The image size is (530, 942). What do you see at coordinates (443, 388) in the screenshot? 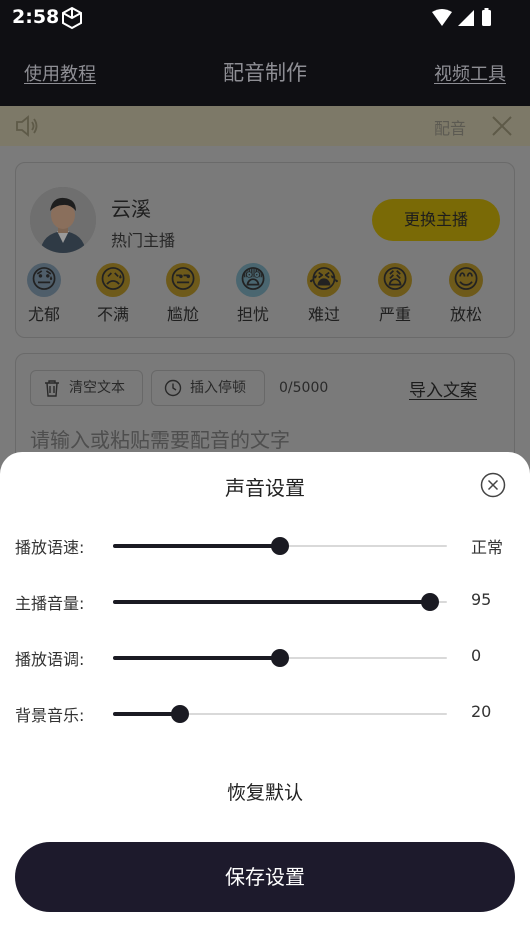
I see `import-text-link: 导入文案` at bounding box center [443, 388].